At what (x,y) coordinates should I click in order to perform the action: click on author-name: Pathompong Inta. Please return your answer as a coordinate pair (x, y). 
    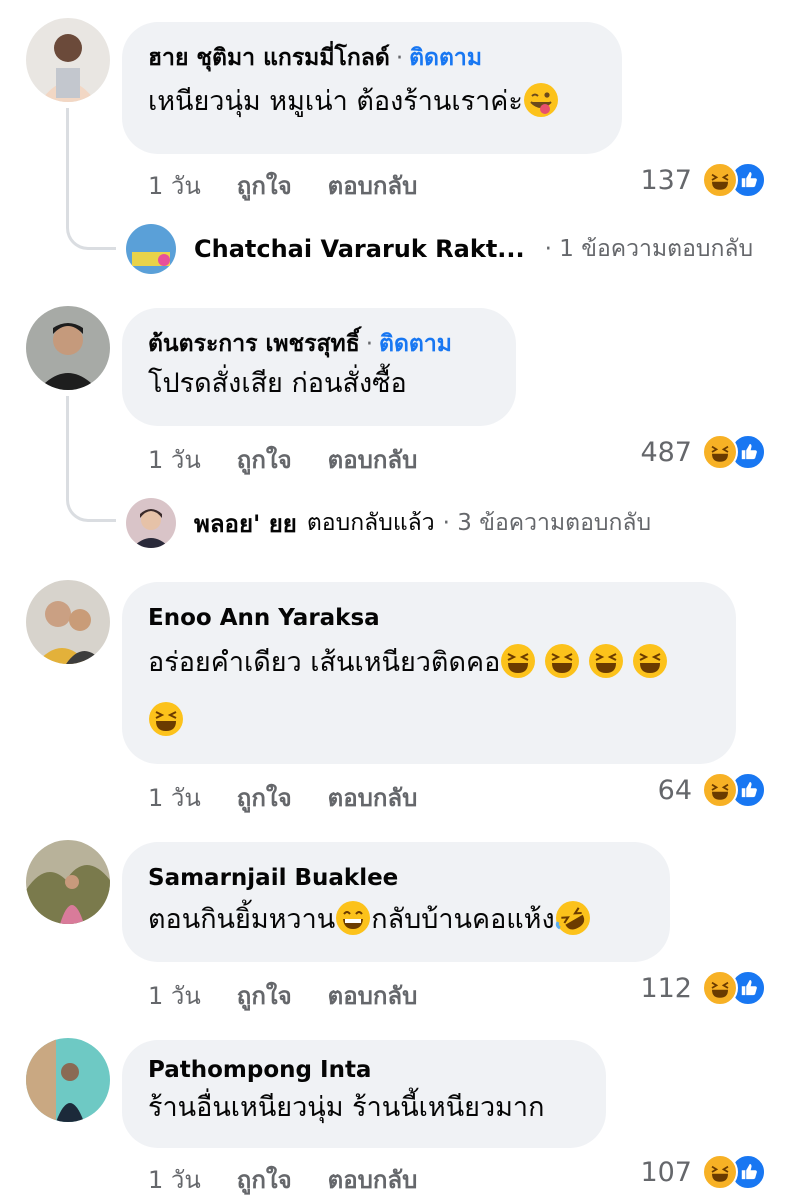
    Looking at the image, I should click on (363, 1070).